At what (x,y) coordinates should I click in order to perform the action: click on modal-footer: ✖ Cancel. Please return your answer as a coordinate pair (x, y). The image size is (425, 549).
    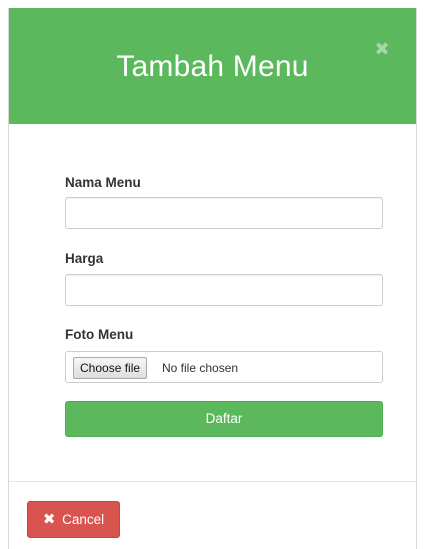
    Looking at the image, I should click on (212, 515).